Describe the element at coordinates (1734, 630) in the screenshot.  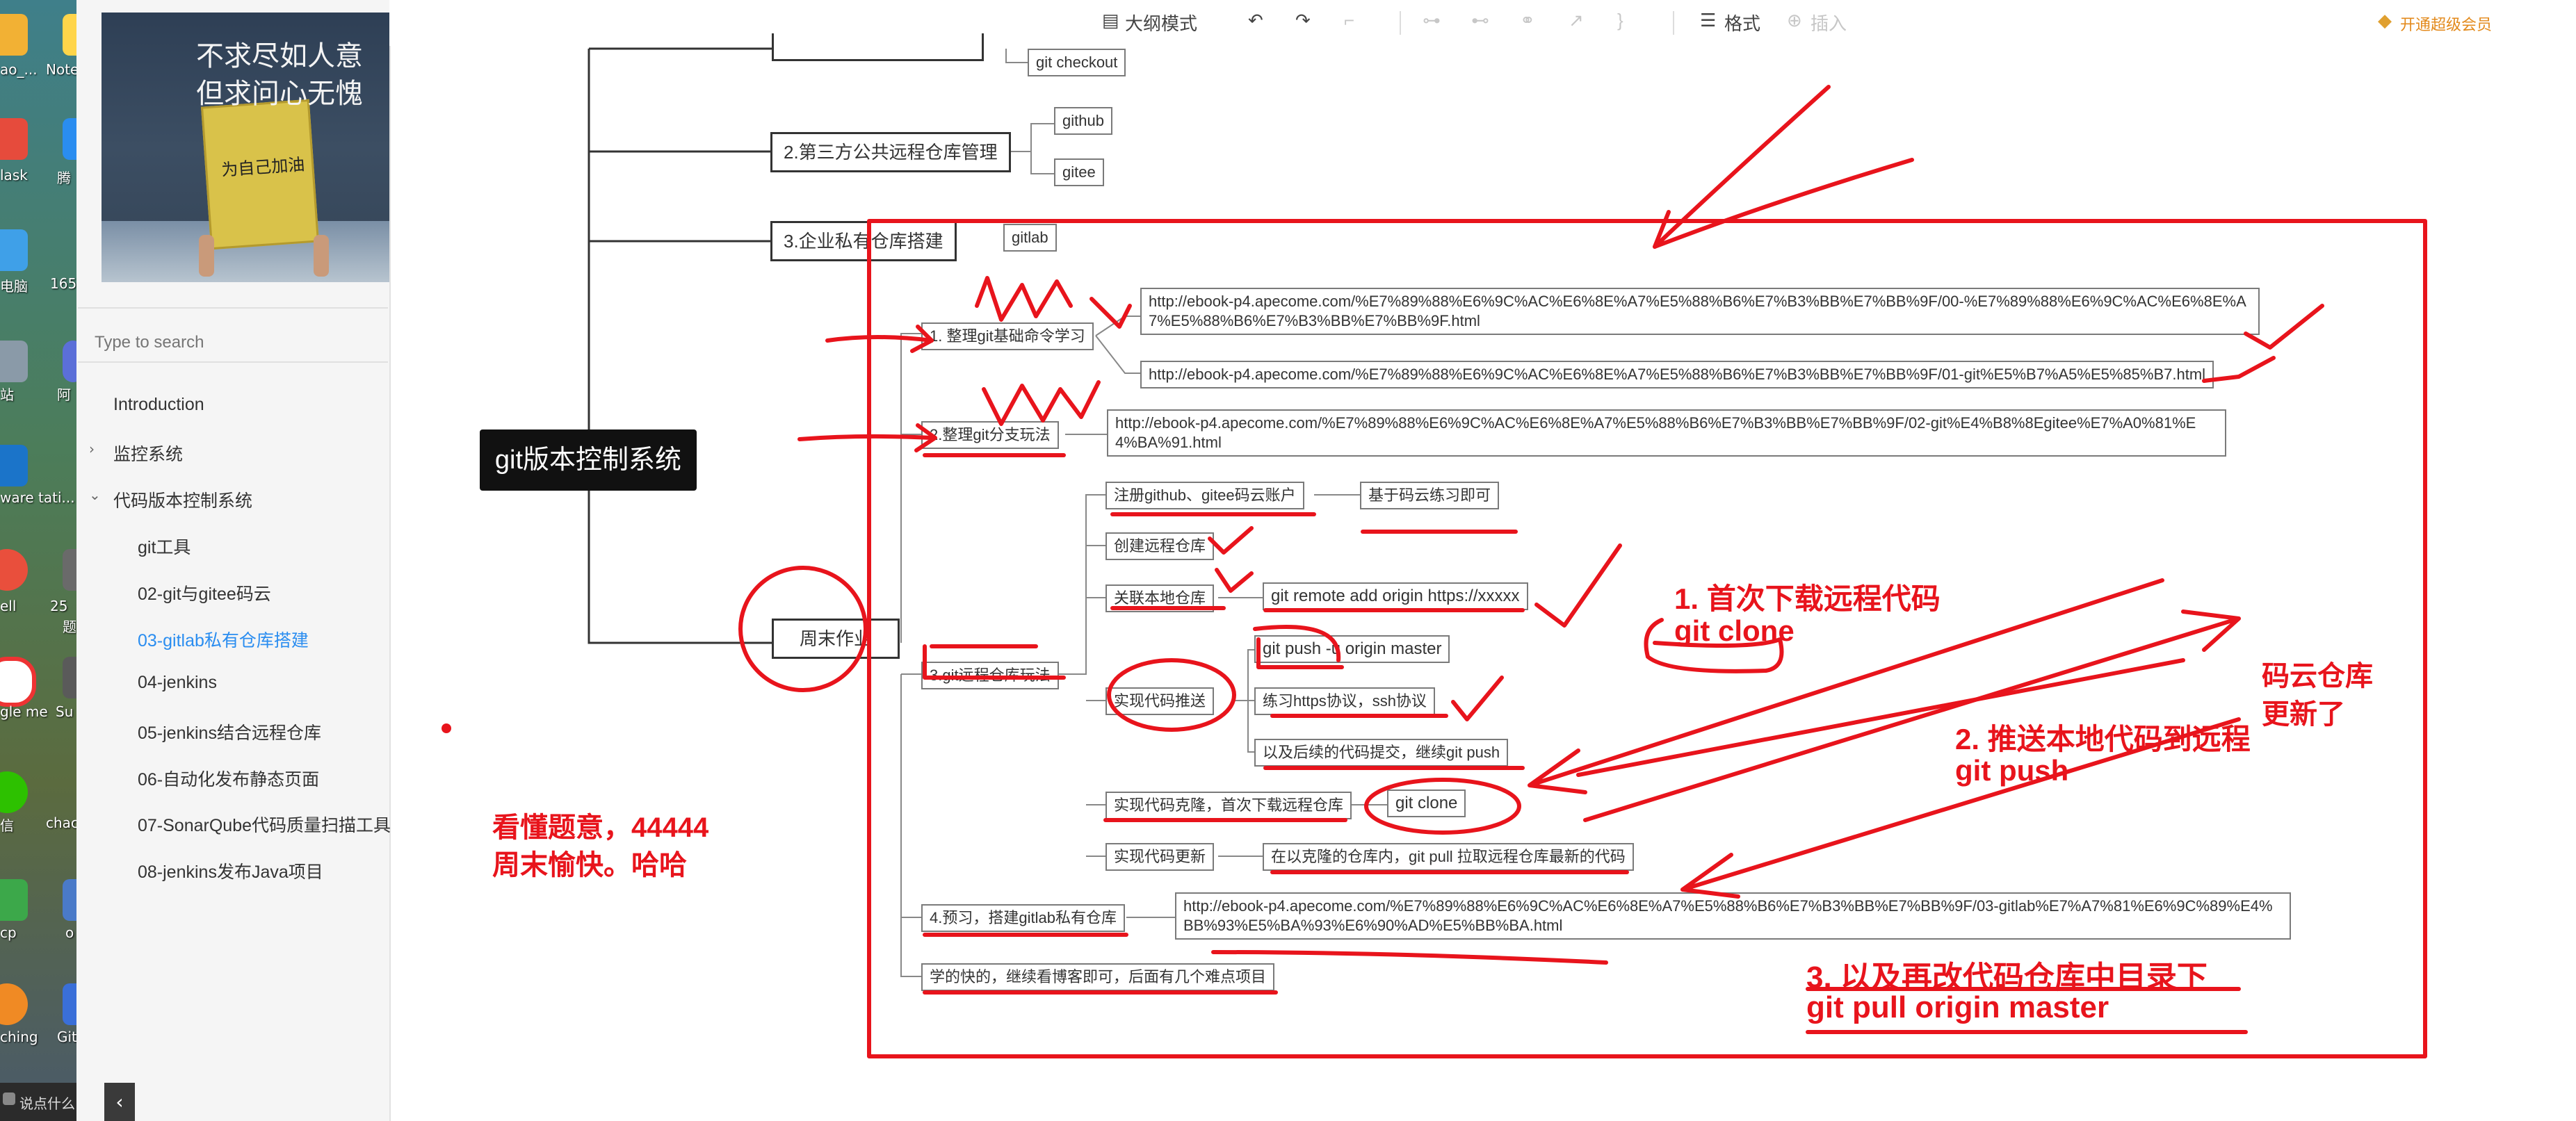
I see `annotation-step1-cmd: git clone` at that location.